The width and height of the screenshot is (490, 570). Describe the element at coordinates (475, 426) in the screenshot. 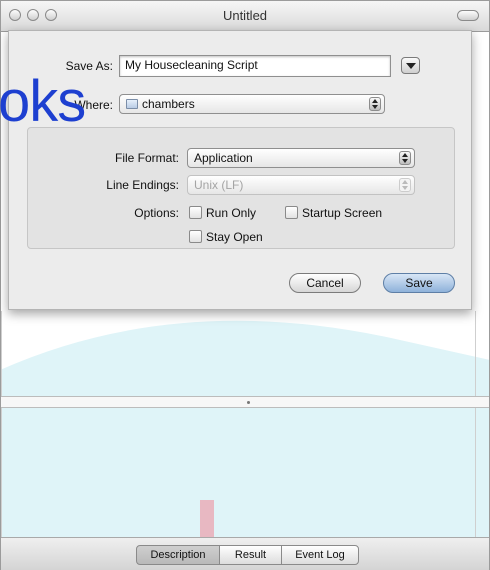

I see `right-scroll-track` at that location.